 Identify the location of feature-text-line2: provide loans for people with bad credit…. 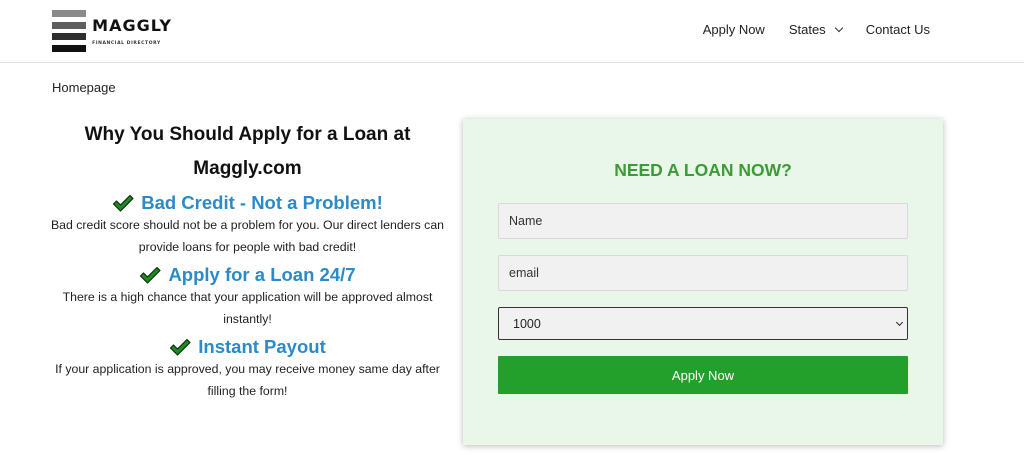
(247, 247).